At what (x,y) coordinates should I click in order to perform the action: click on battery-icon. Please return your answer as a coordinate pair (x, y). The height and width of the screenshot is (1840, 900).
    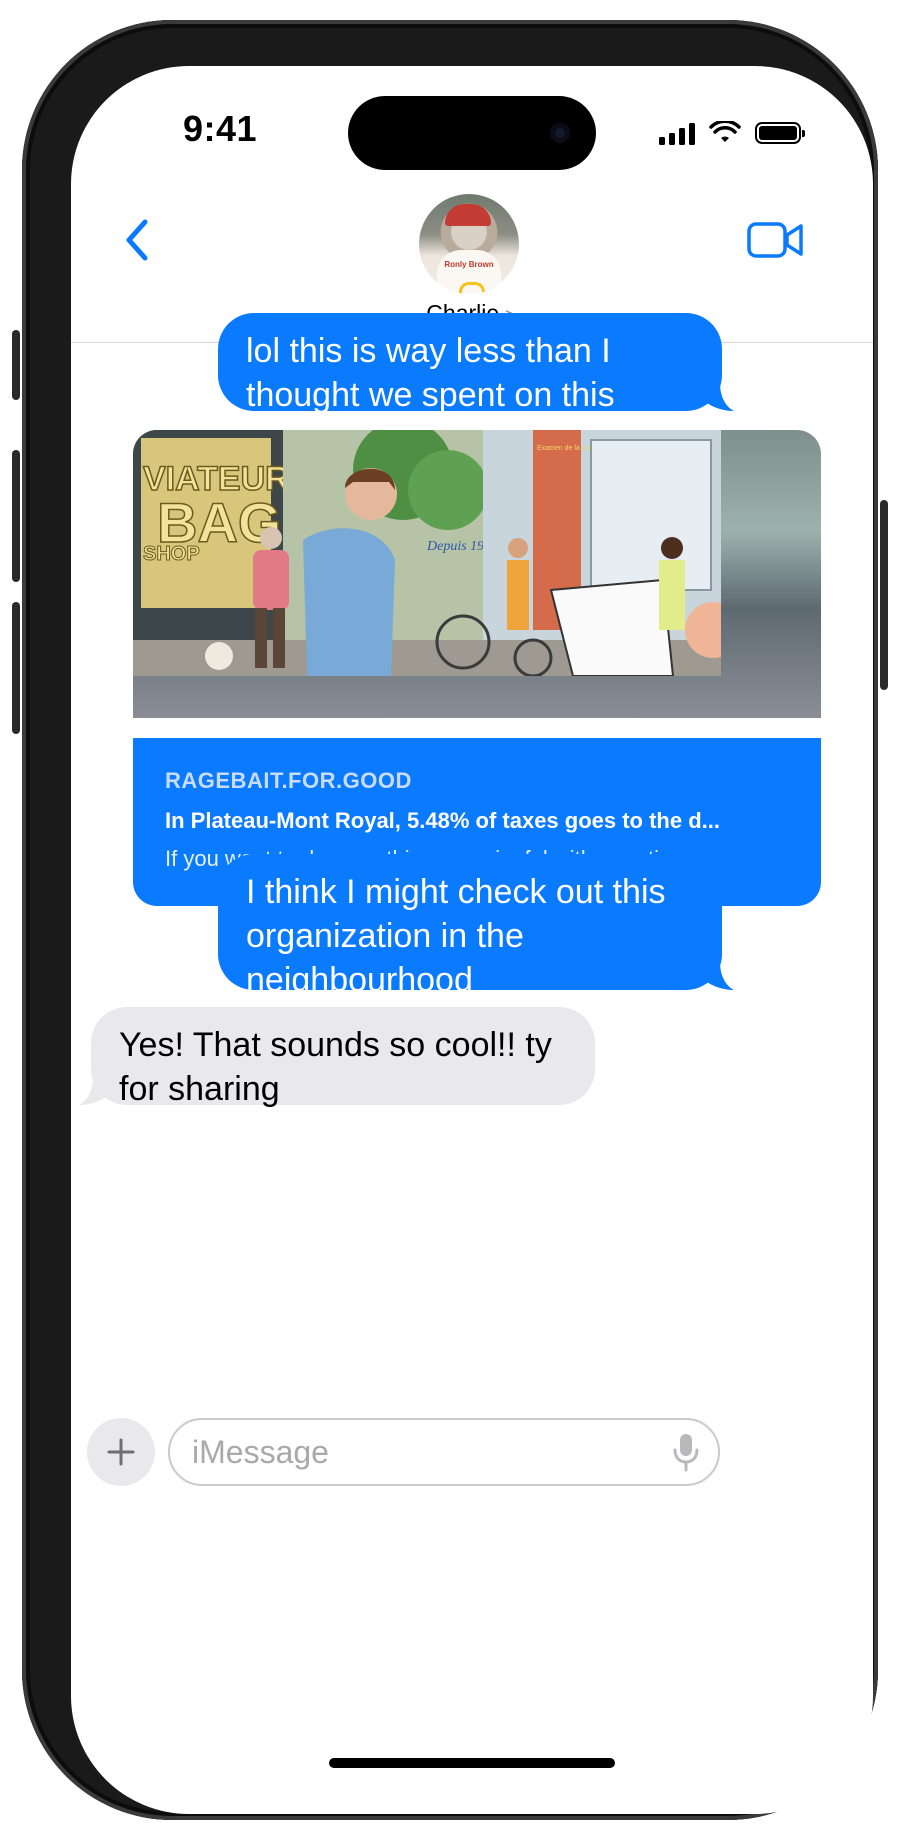
    Looking at the image, I should click on (780, 133).